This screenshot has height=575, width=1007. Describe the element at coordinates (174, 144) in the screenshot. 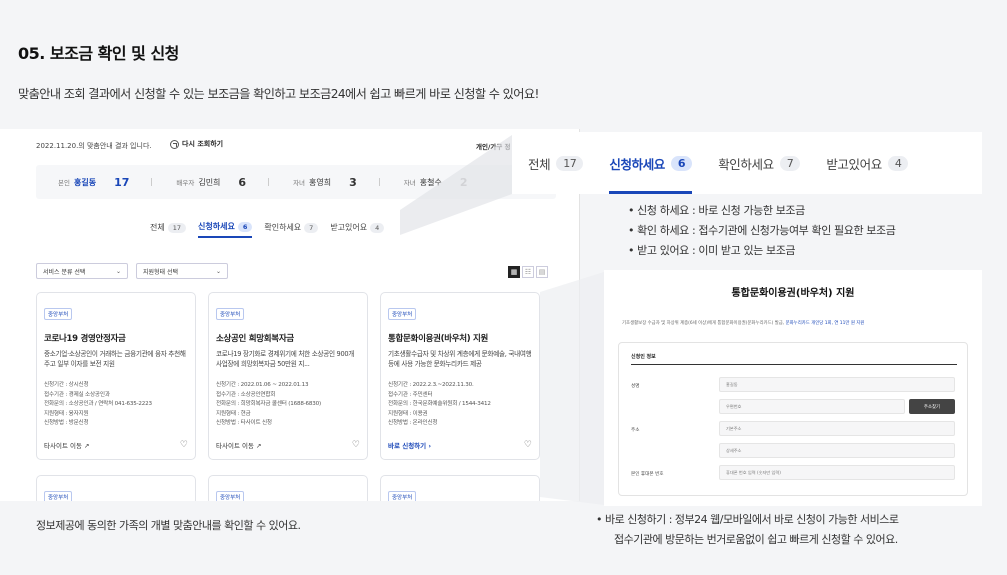

I see `refresh-icon` at that location.